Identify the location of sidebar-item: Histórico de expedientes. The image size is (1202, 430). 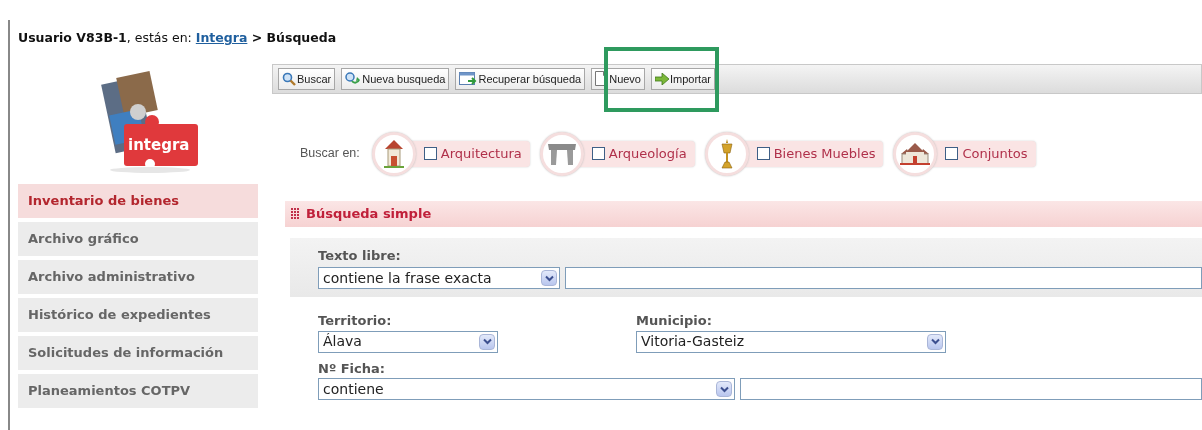
(138, 314).